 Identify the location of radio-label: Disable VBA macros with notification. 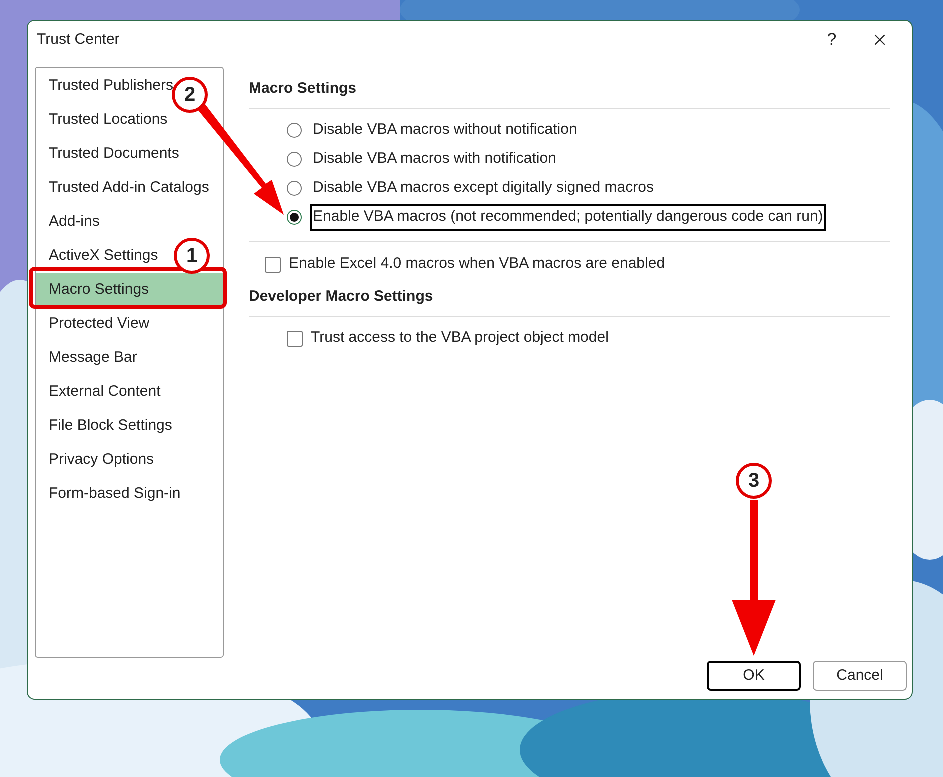
(435, 159).